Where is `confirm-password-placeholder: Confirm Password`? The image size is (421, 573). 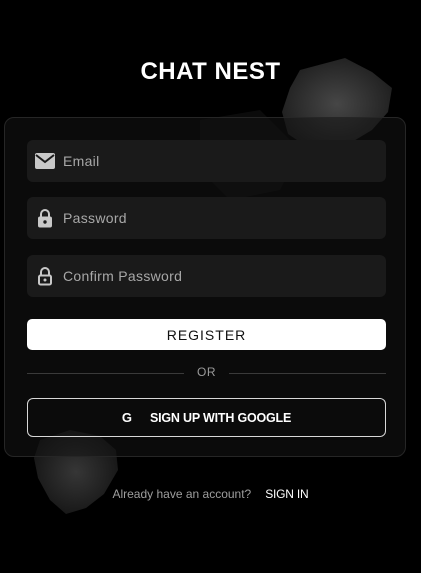 confirm-password-placeholder: Confirm Password is located at coordinates (123, 276).